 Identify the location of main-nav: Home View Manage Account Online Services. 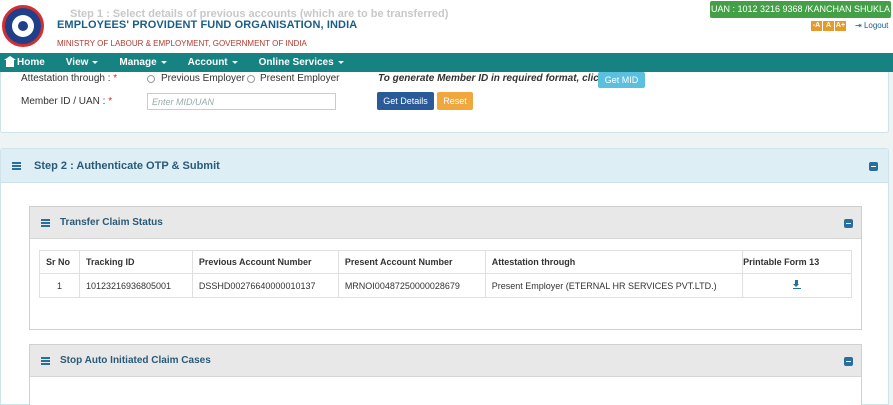
(446, 62).